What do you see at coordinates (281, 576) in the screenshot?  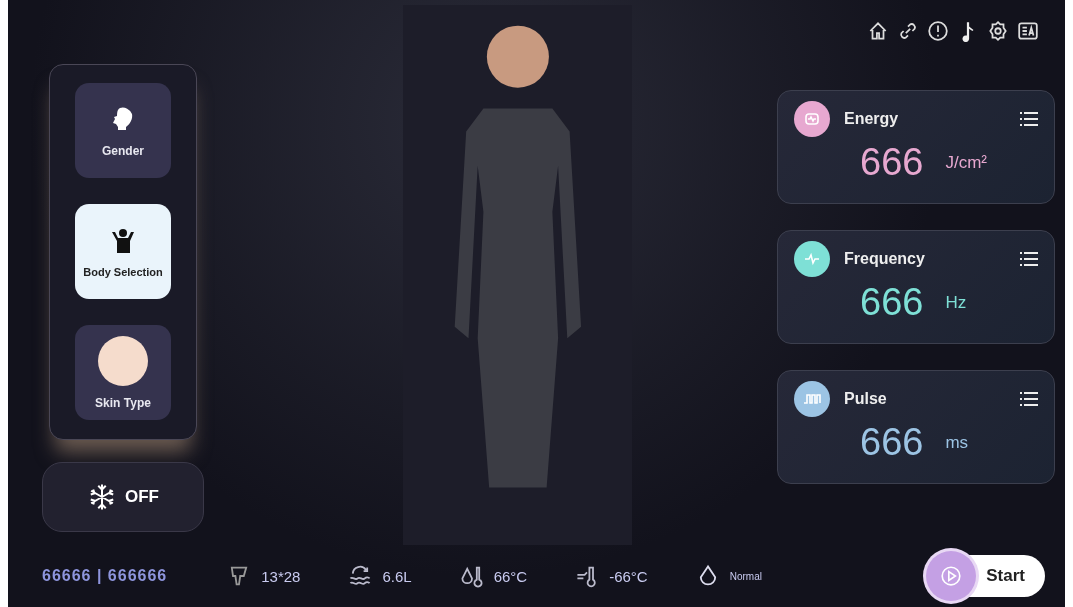 I see `status-reading: 13*28` at bounding box center [281, 576].